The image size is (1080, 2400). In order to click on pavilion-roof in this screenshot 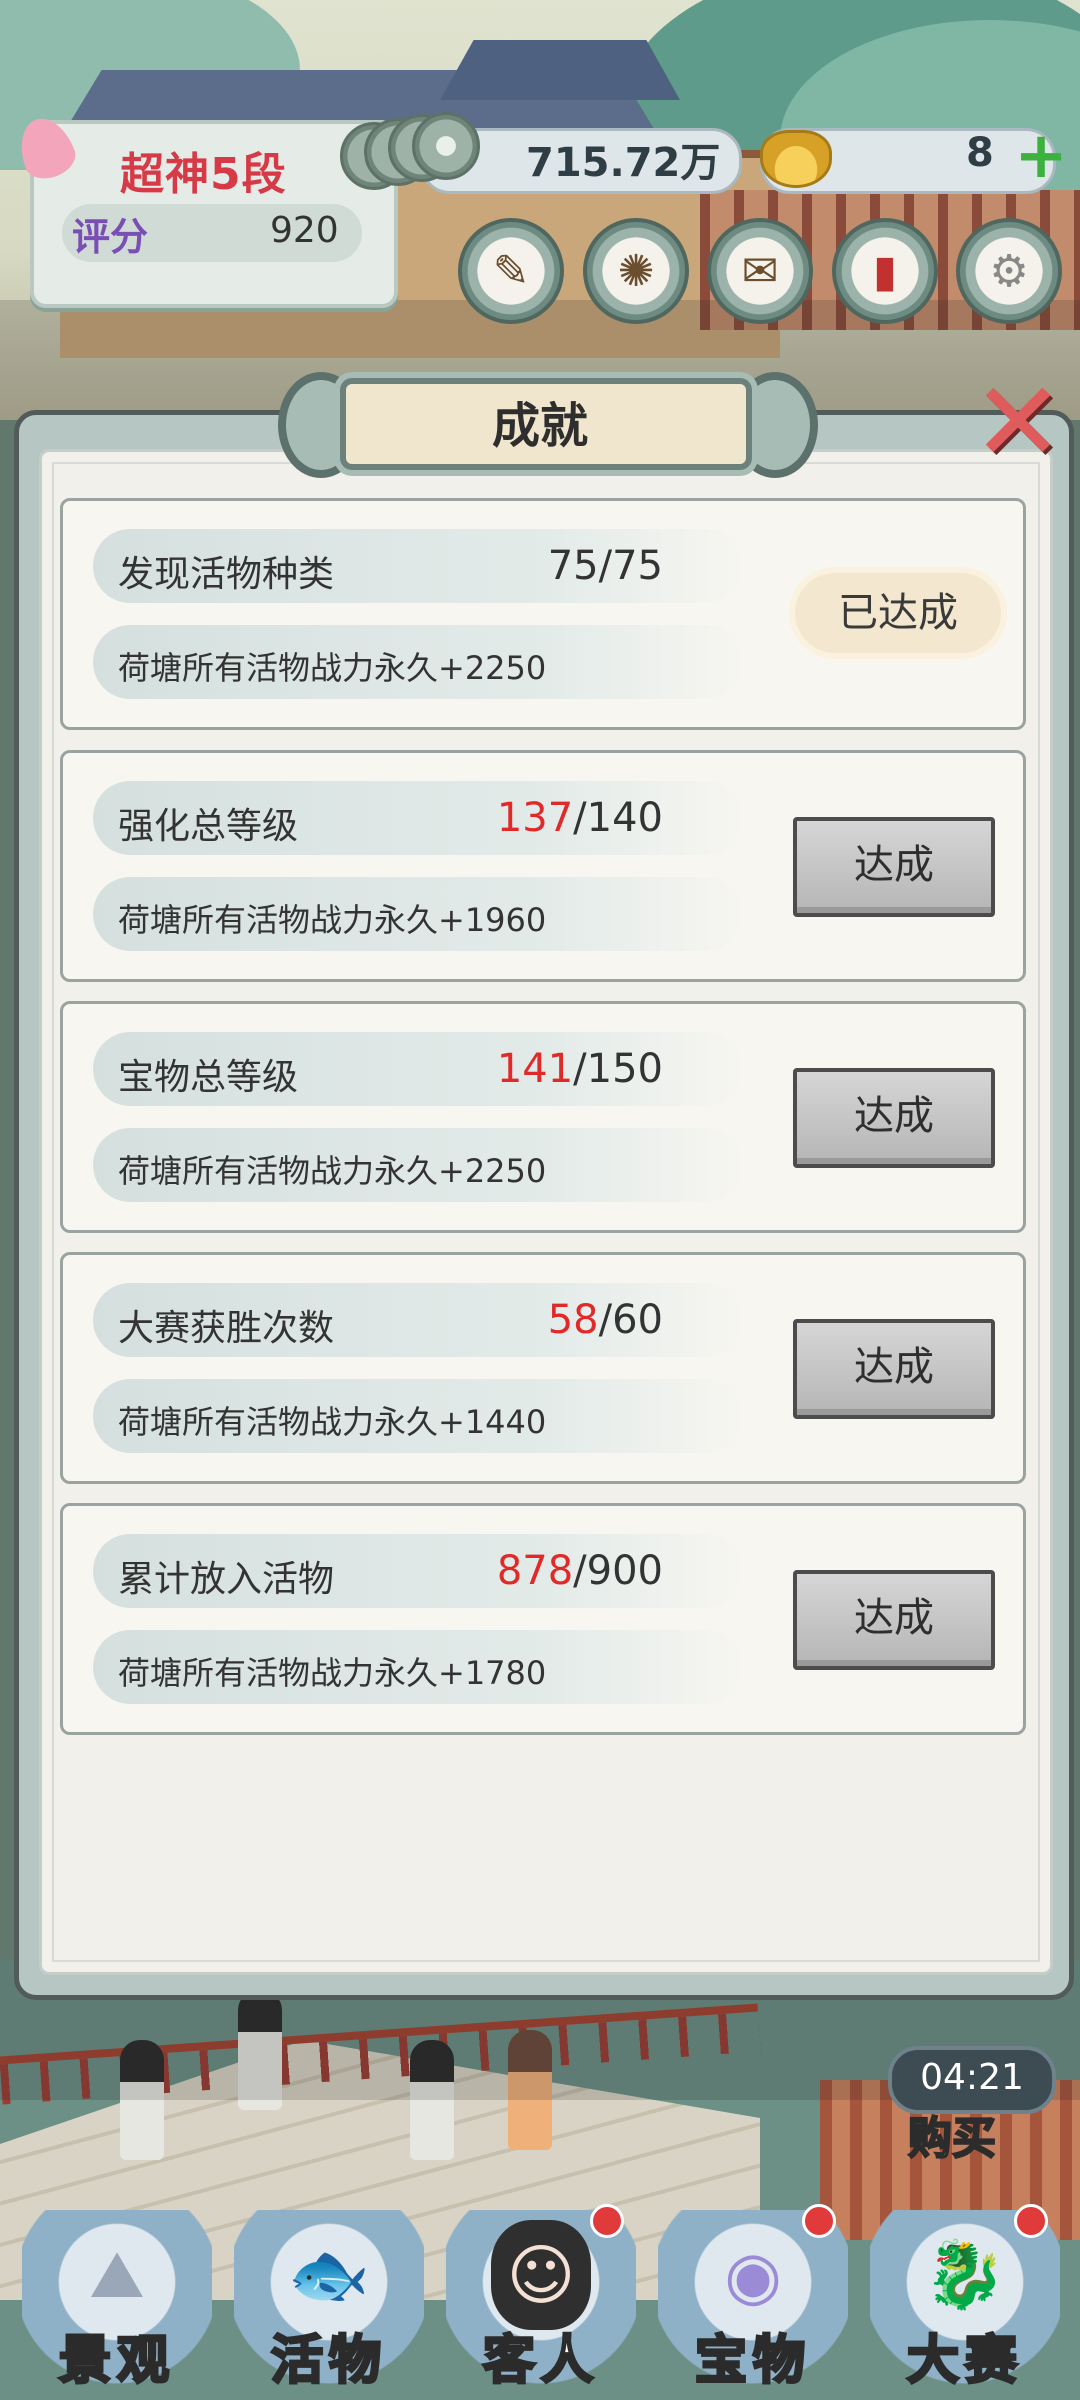, I will do `click(560, 70)`.